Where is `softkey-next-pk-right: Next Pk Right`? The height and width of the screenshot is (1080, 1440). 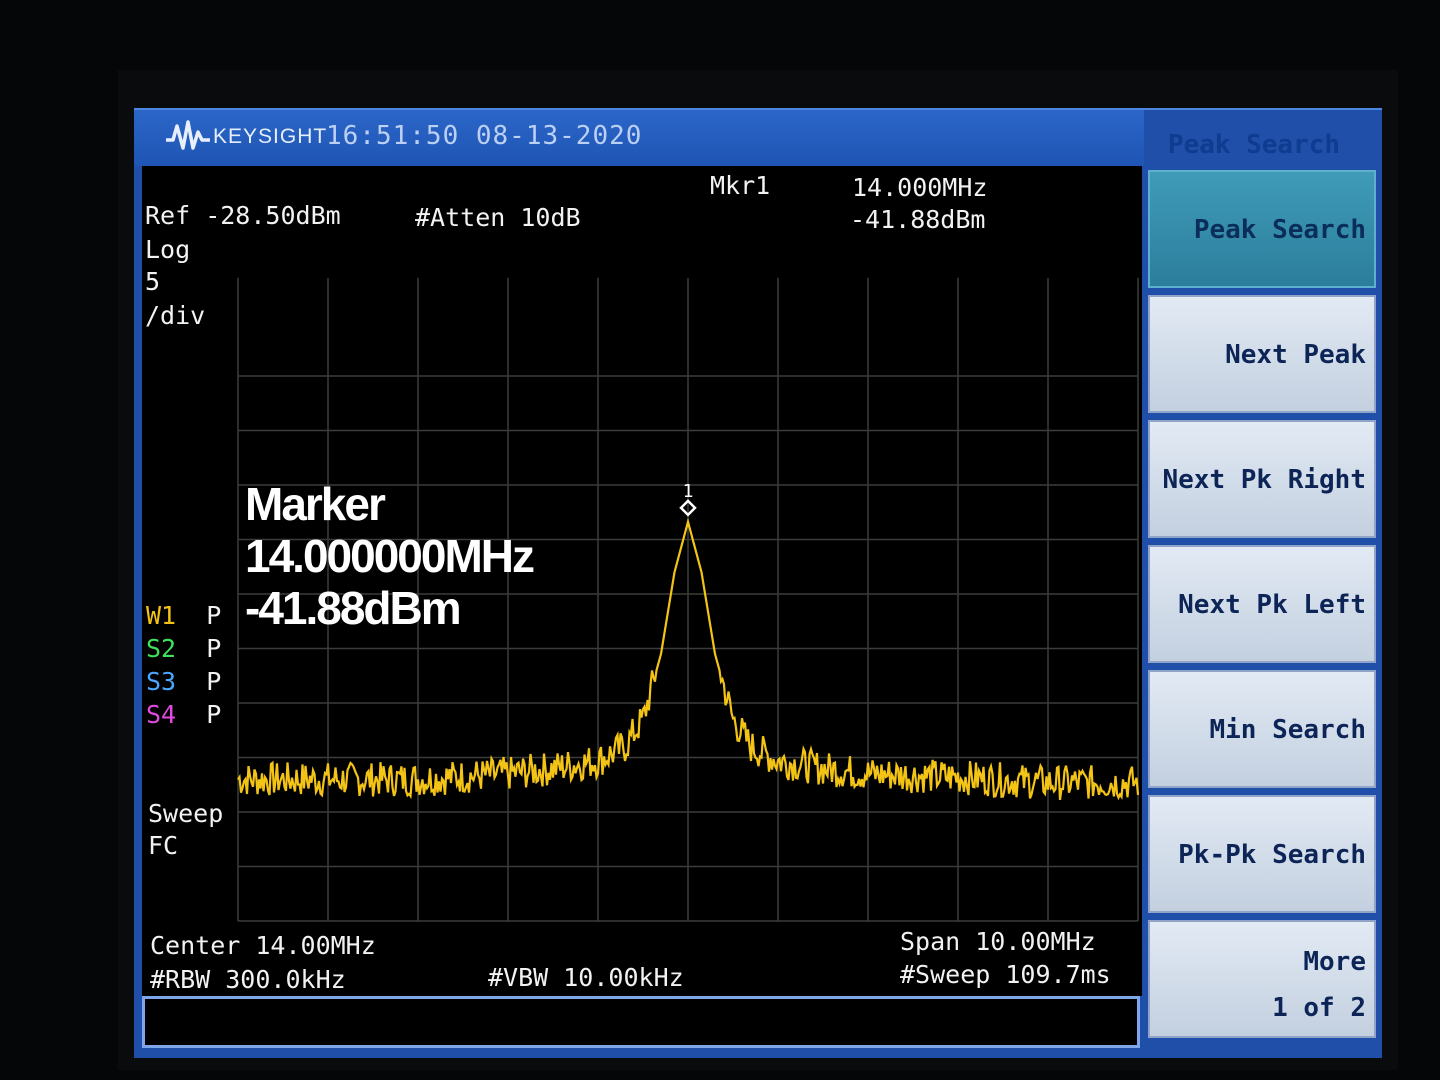 softkey-next-pk-right: Next Pk Right is located at coordinates (1262, 479).